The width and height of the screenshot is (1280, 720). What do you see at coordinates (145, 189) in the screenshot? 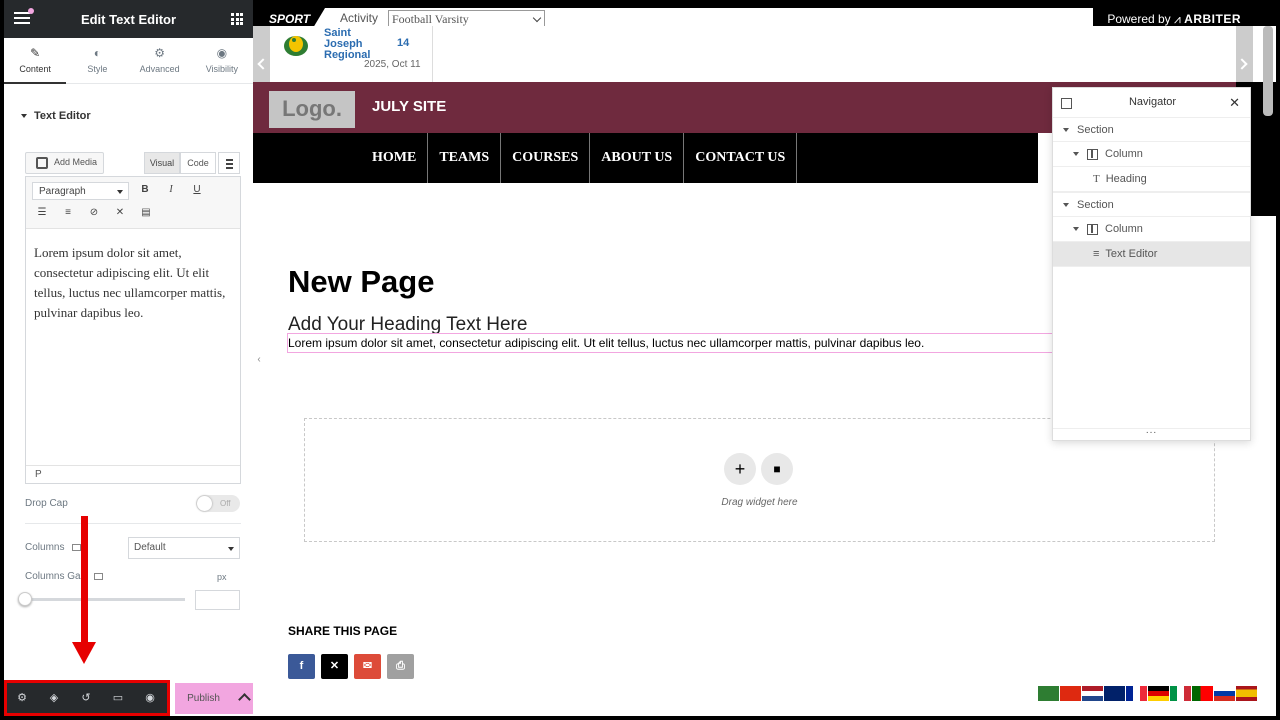
I see `bold-button: B` at bounding box center [145, 189].